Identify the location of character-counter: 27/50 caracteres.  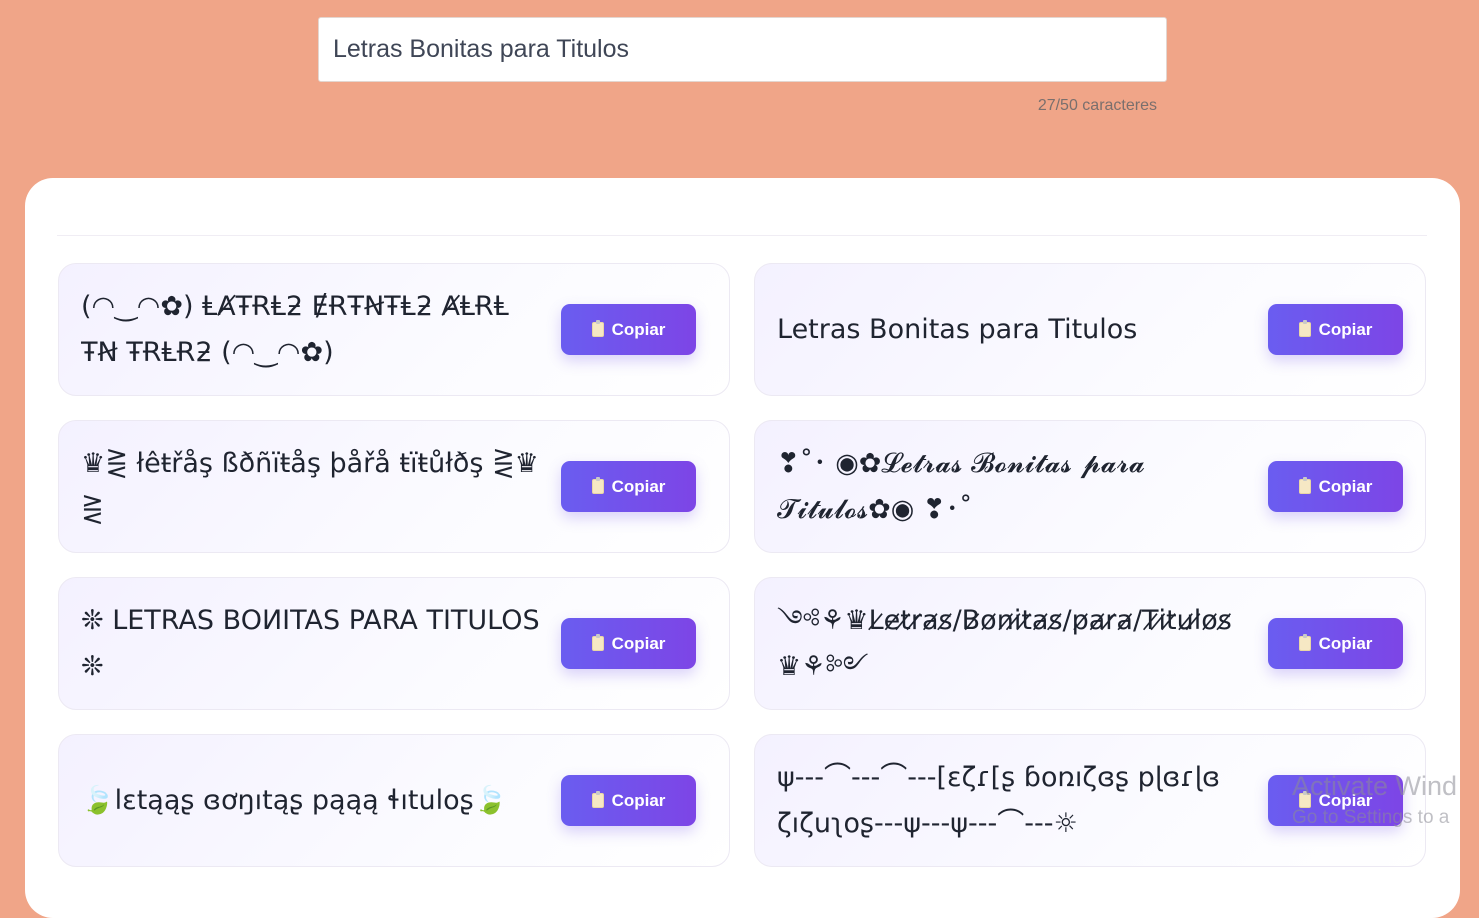
(1097, 105).